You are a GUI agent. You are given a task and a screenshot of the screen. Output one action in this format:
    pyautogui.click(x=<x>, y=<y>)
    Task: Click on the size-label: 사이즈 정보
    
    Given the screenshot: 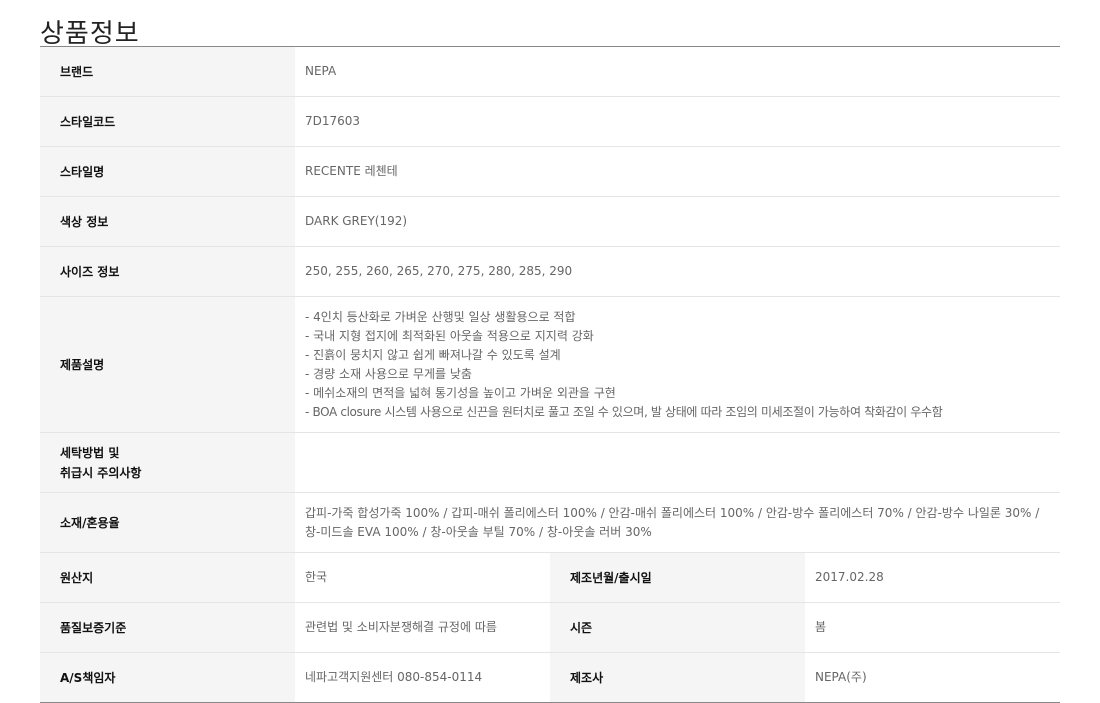 What is the action you would take?
    pyautogui.click(x=167, y=271)
    